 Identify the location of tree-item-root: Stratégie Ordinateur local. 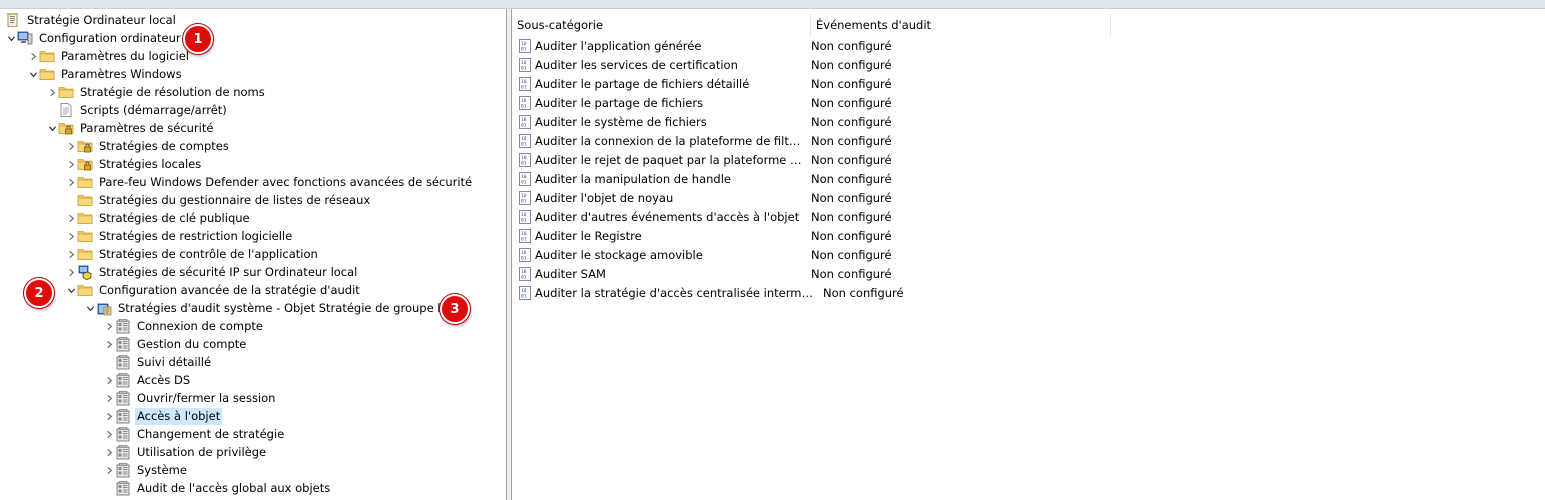
(91, 20).